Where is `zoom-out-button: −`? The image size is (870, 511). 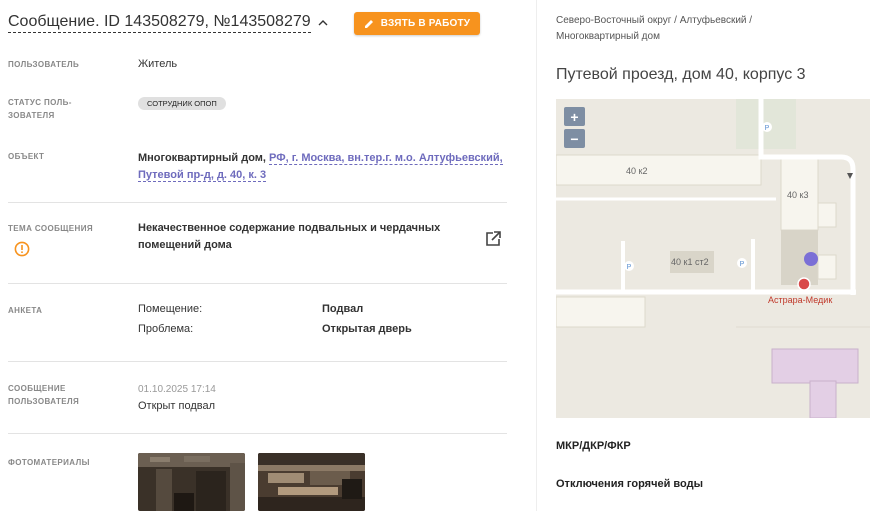
zoom-out-button: − is located at coordinates (574, 138).